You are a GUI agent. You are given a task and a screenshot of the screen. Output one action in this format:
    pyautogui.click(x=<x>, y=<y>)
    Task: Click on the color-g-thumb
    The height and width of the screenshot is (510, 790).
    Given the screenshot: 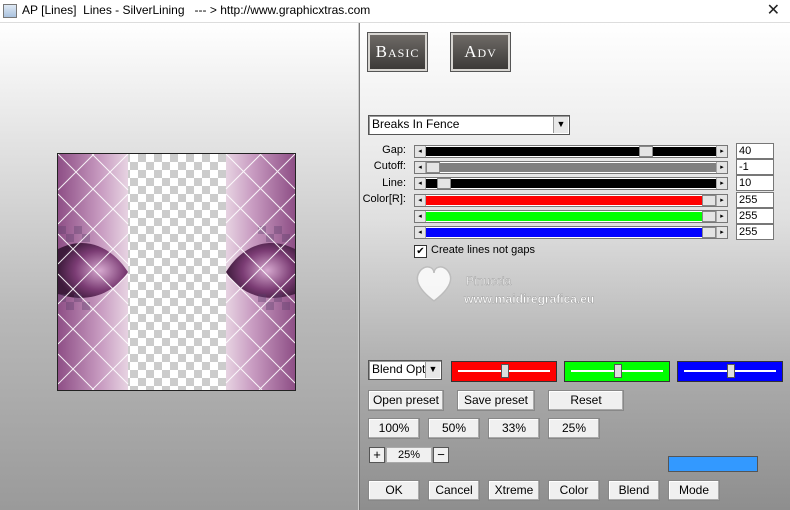 What is the action you would take?
    pyautogui.click(x=709, y=216)
    